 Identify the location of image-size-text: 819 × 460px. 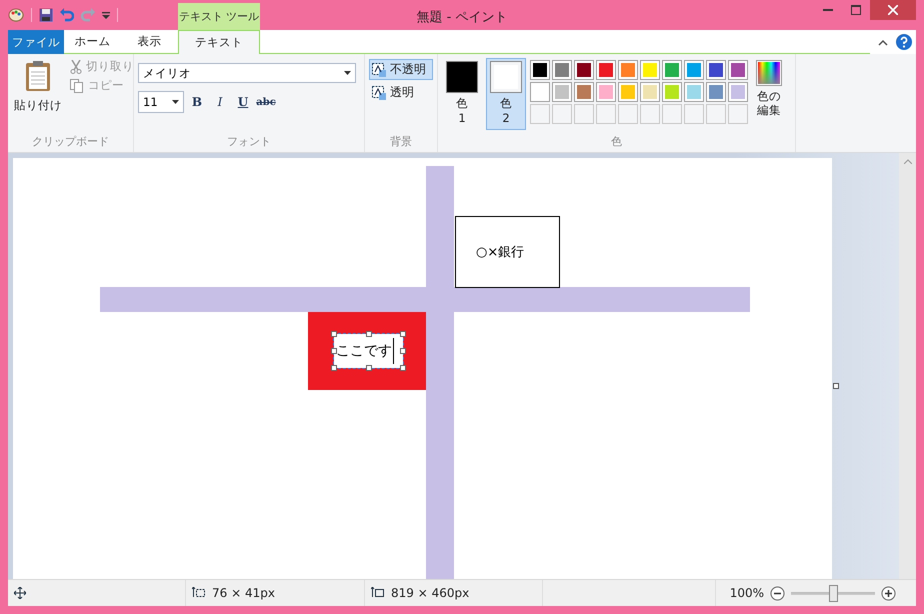
(430, 593).